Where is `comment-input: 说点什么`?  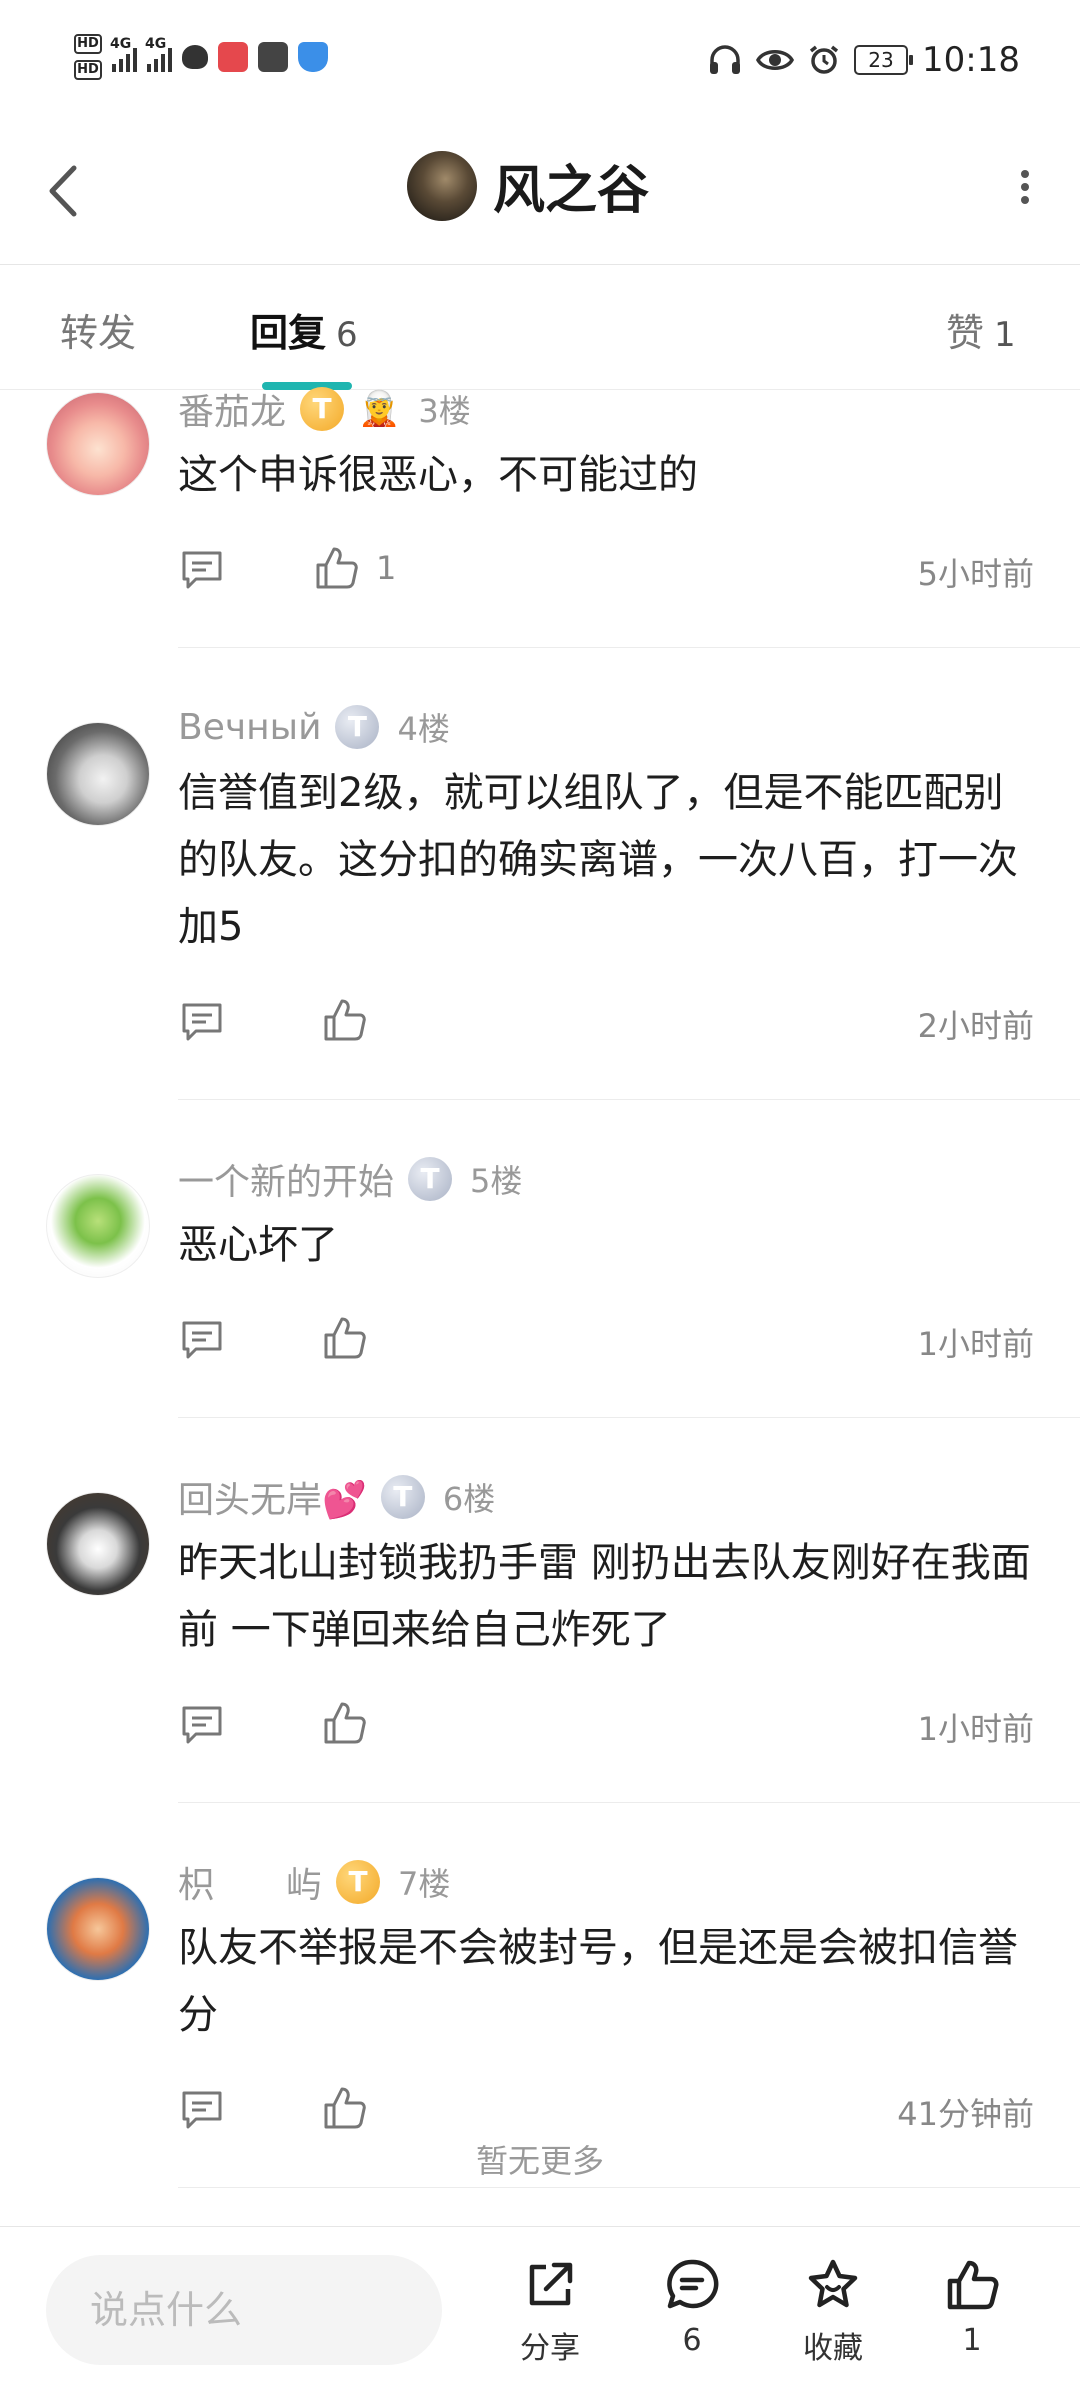 comment-input: 说点什么 is located at coordinates (244, 2310).